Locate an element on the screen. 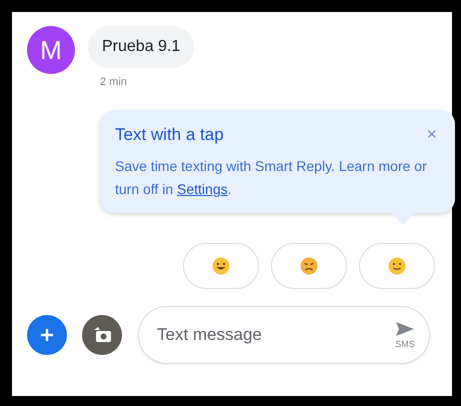 The image size is (461, 406). send-button: SMS is located at coordinates (405, 335).